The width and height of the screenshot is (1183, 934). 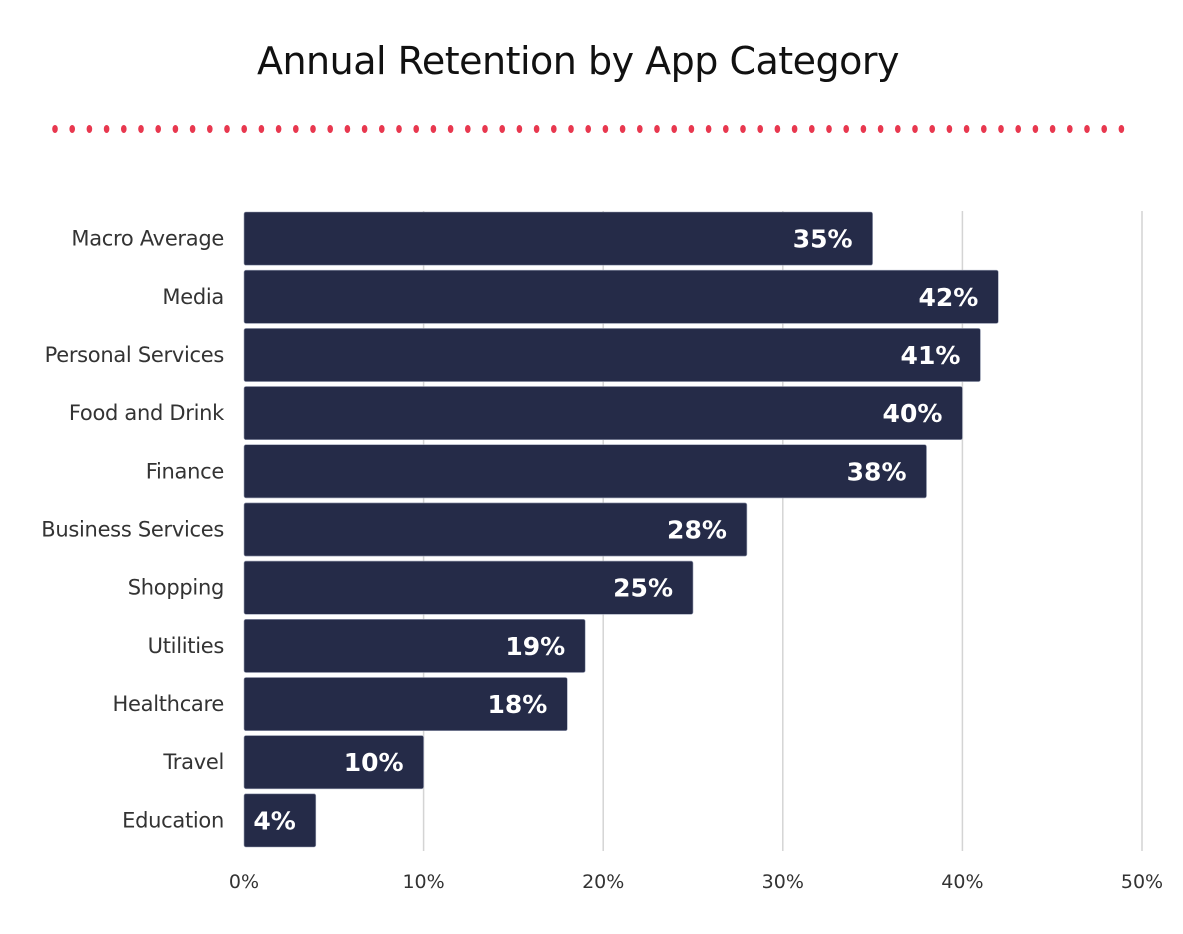 I want to click on data-label: 38%, so click(x=877, y=471).